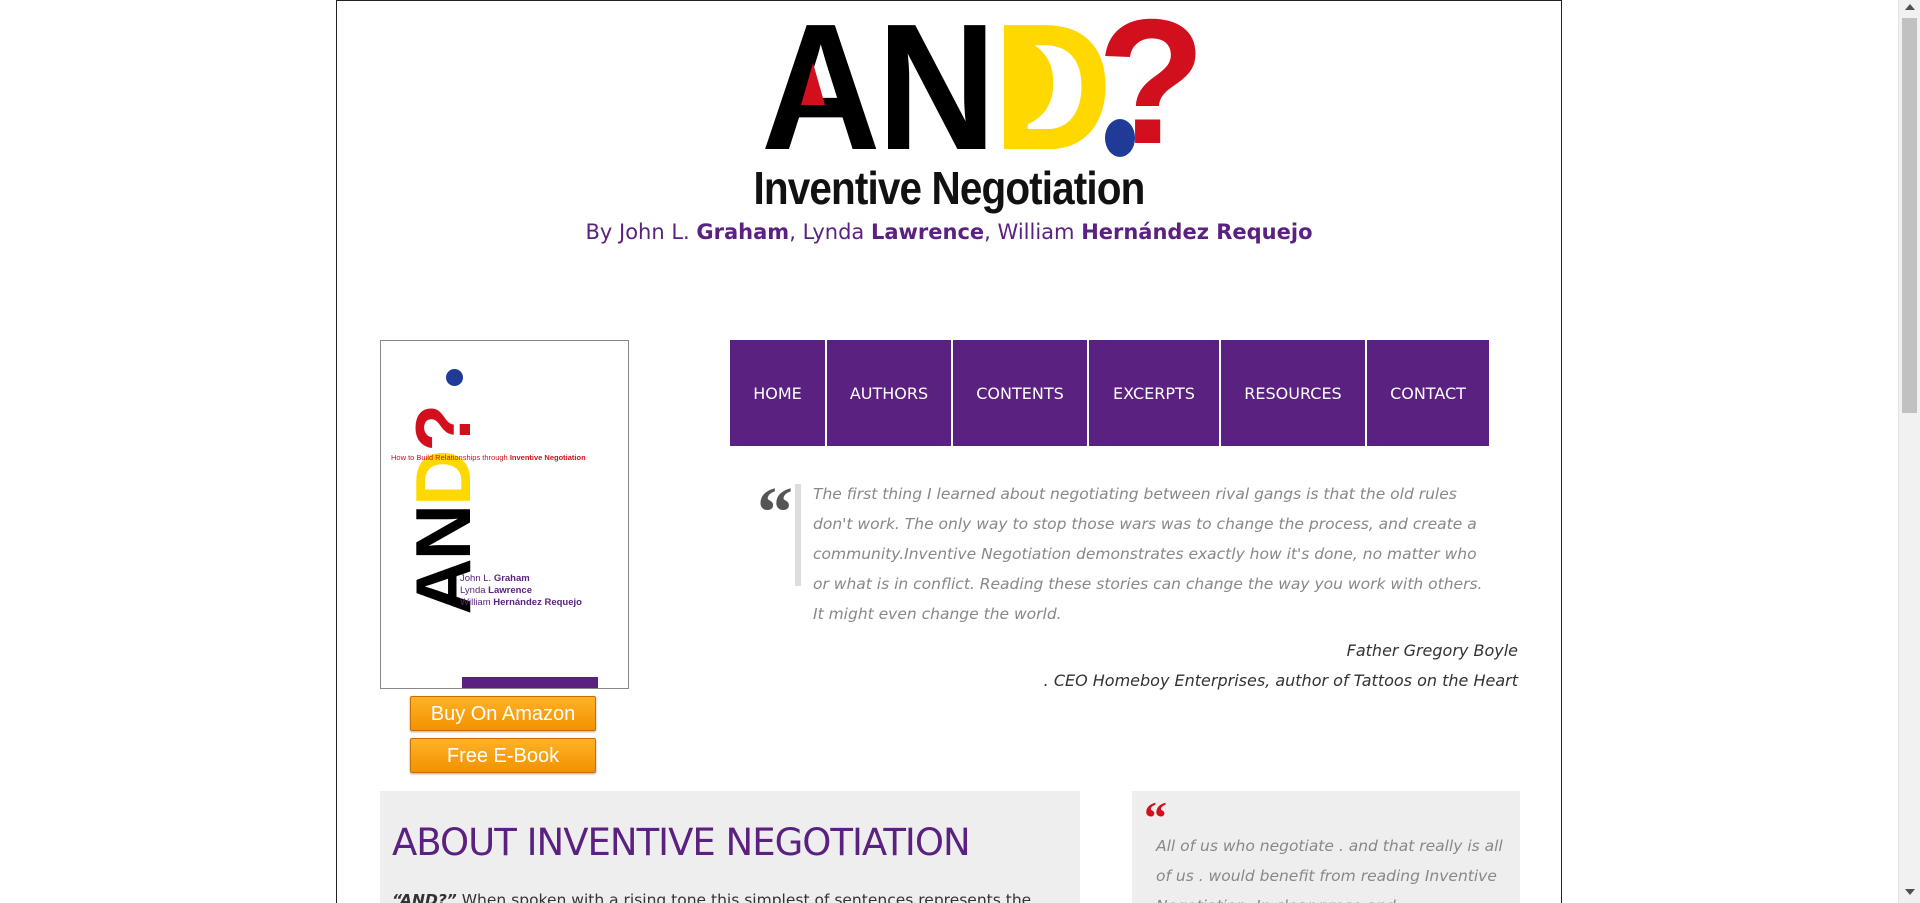 This screenshot has height=903, width=1920. I want to click on testimonial-author: Father Gregory Boyle, so click(1432, 650).